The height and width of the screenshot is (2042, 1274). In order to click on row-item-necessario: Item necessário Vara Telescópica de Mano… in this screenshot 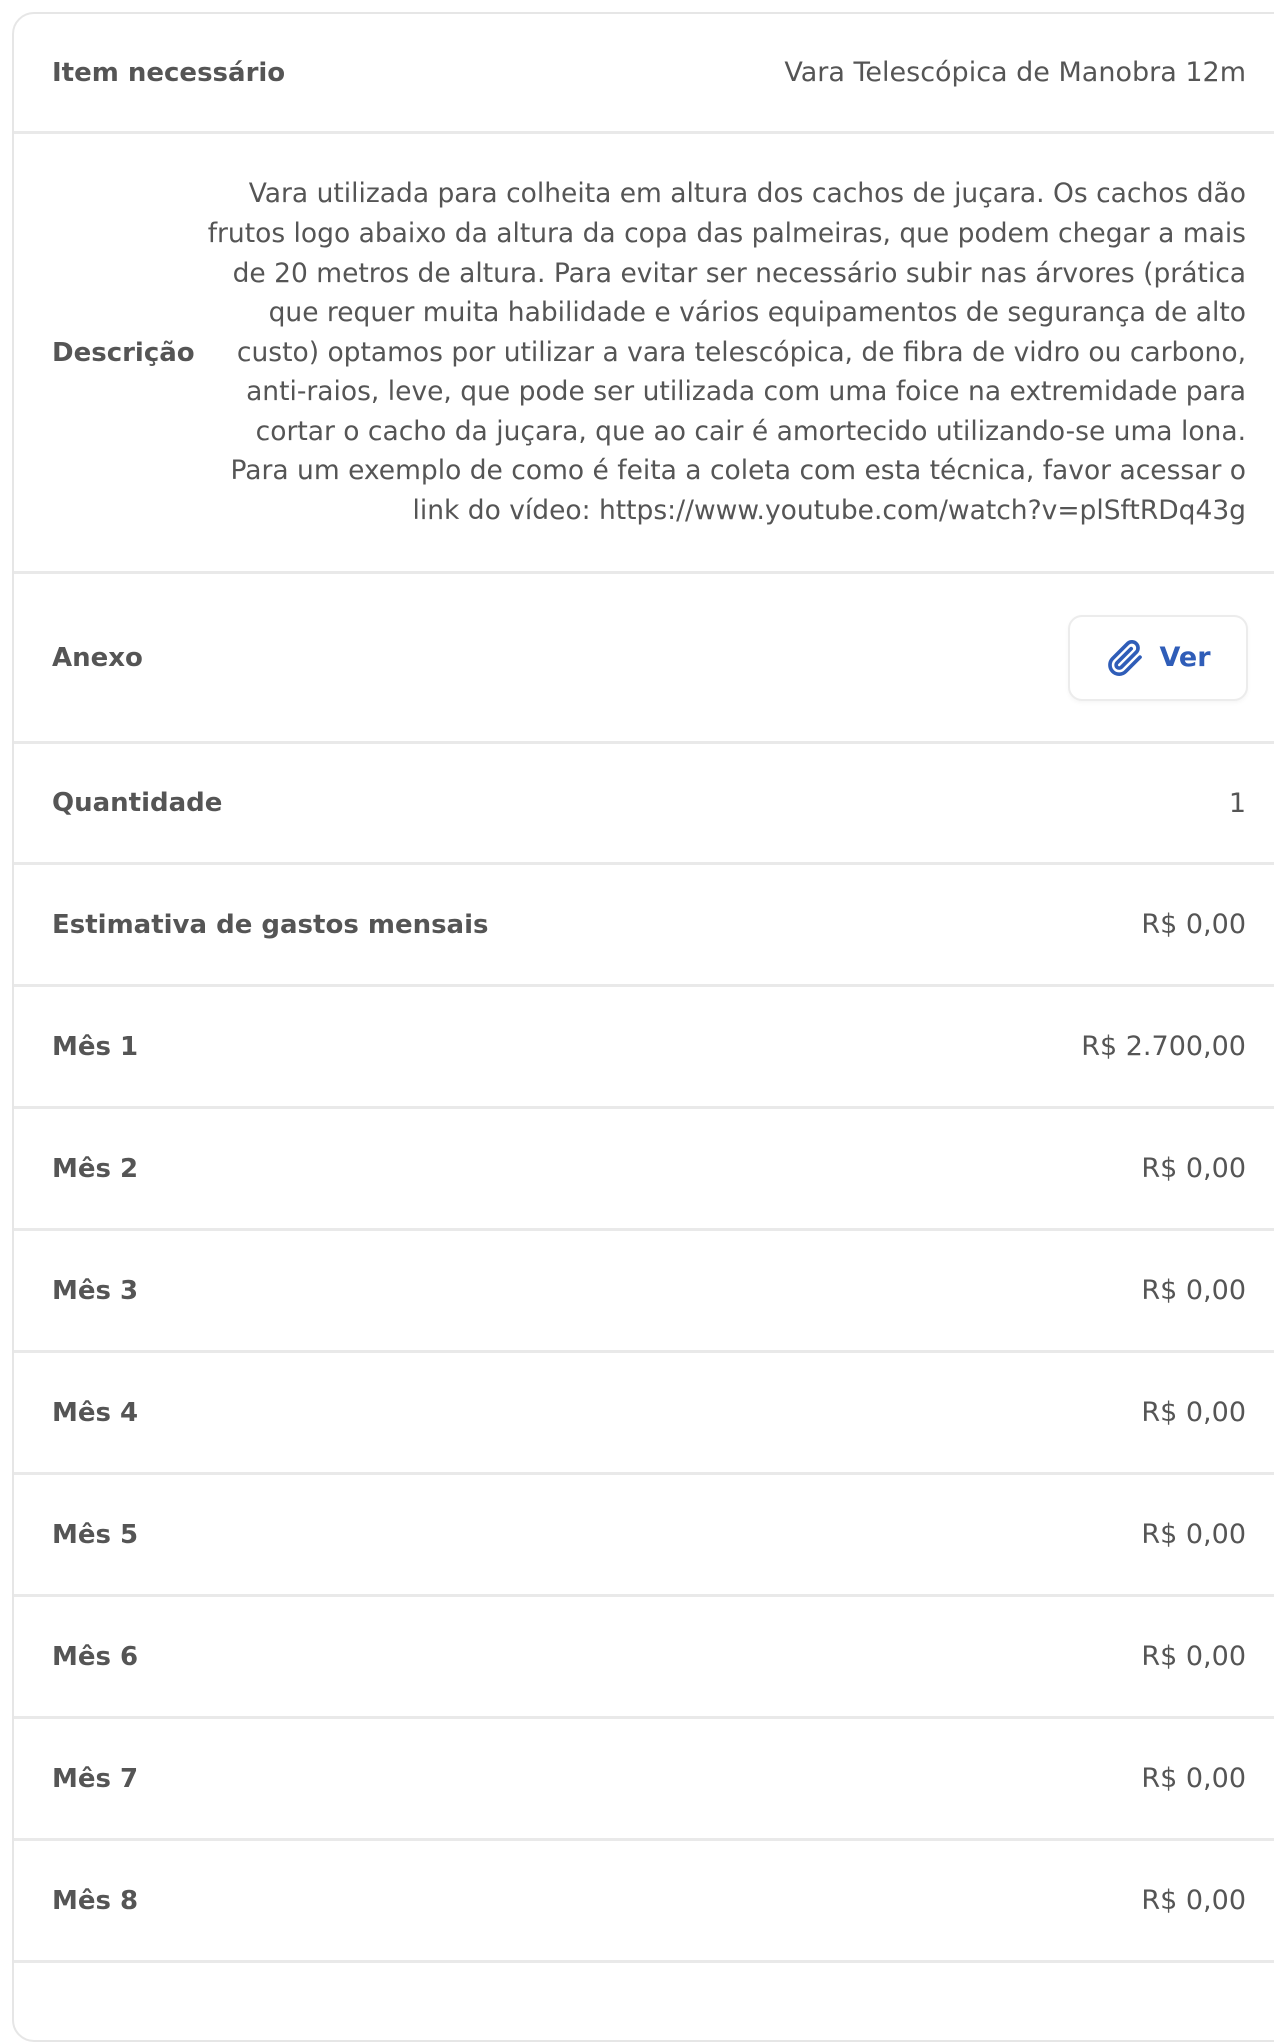, I will do `click(644, 74)`.